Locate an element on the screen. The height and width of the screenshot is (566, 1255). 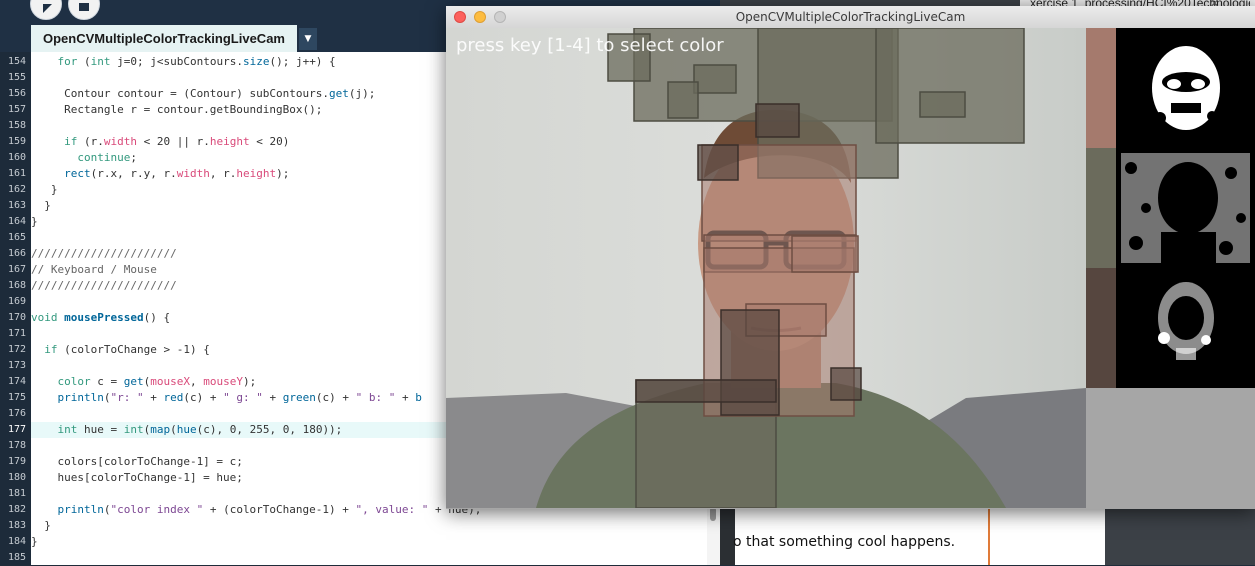
line-number: 160 is located at coordinates (16, 157).